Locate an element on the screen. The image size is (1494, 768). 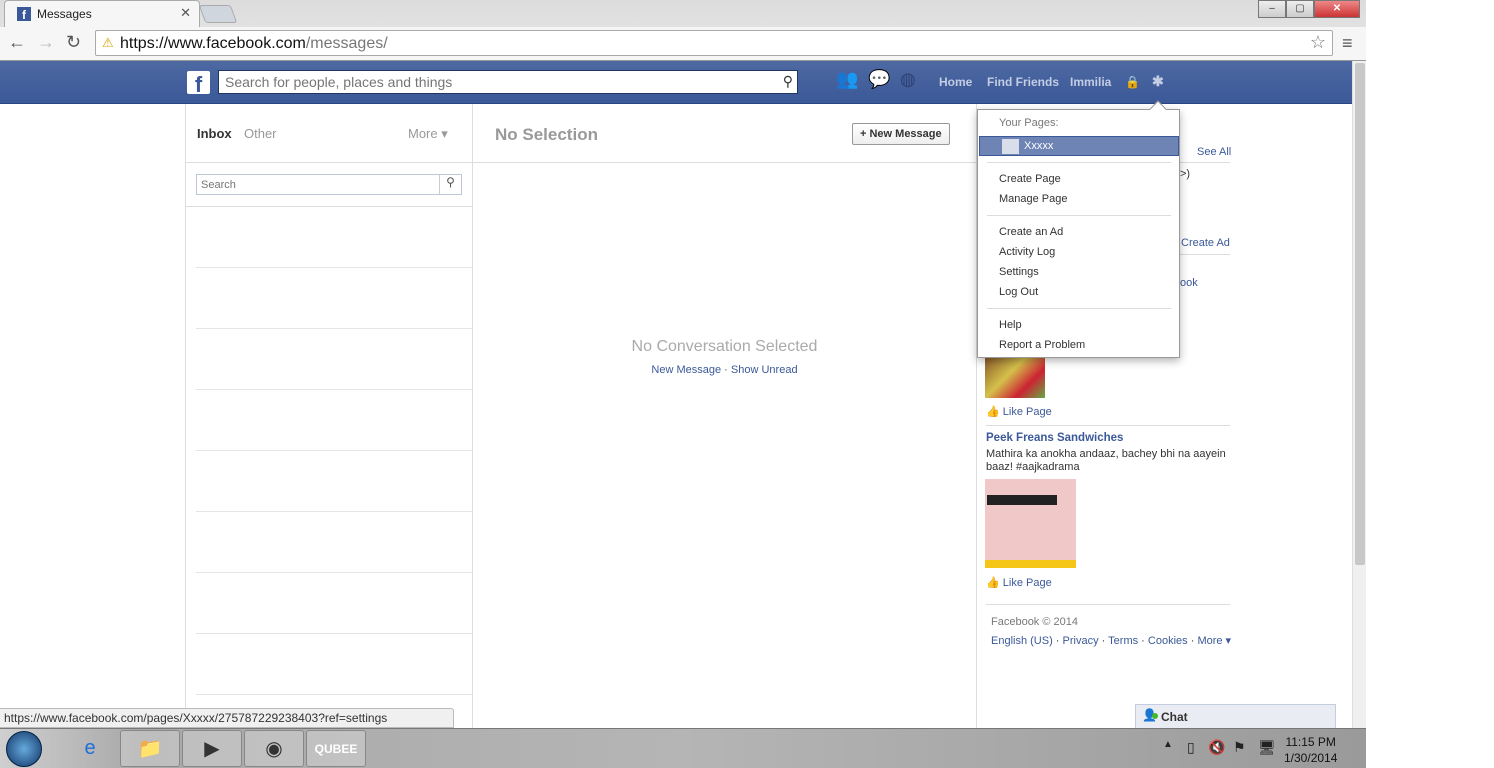
chat-bar: 👤 Chat is located at coordinates (1235, 716).